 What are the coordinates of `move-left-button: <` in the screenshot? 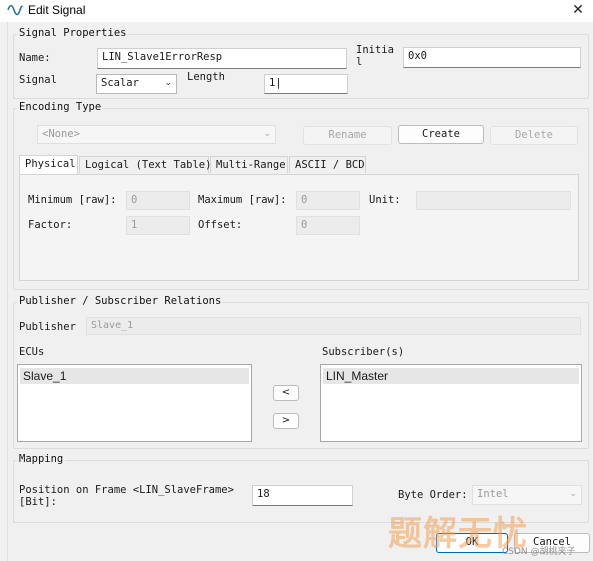 It's located at (286, 393).